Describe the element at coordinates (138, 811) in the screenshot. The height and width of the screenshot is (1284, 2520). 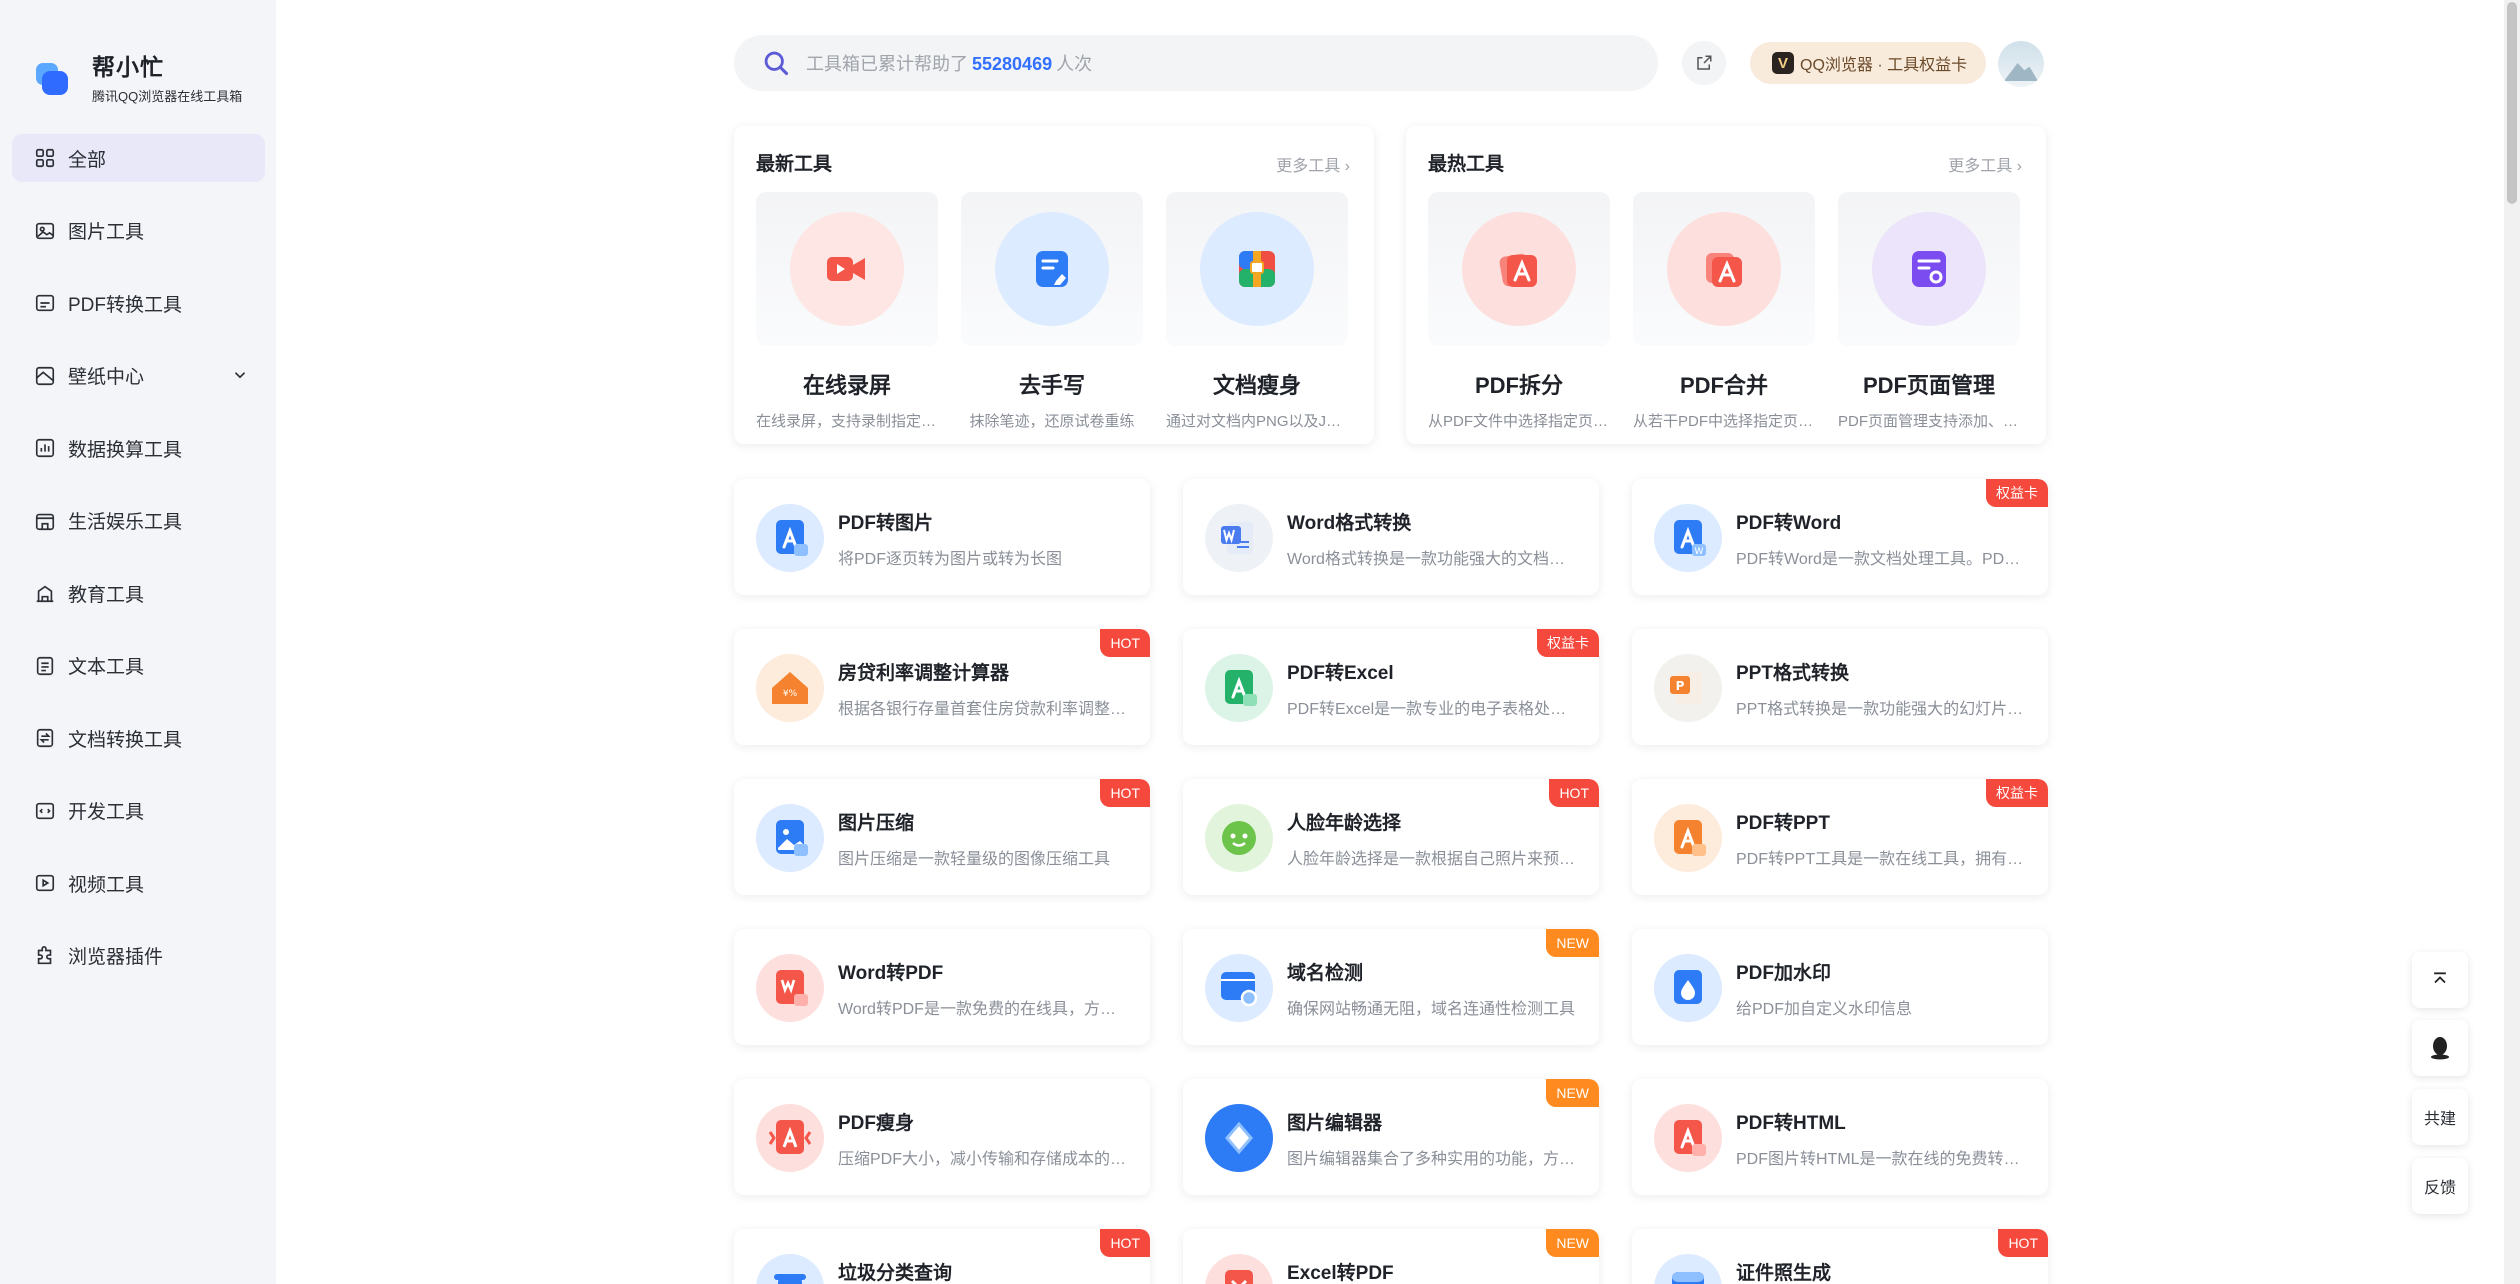
I see `sidebar-item-9: 开发工具` at that location.